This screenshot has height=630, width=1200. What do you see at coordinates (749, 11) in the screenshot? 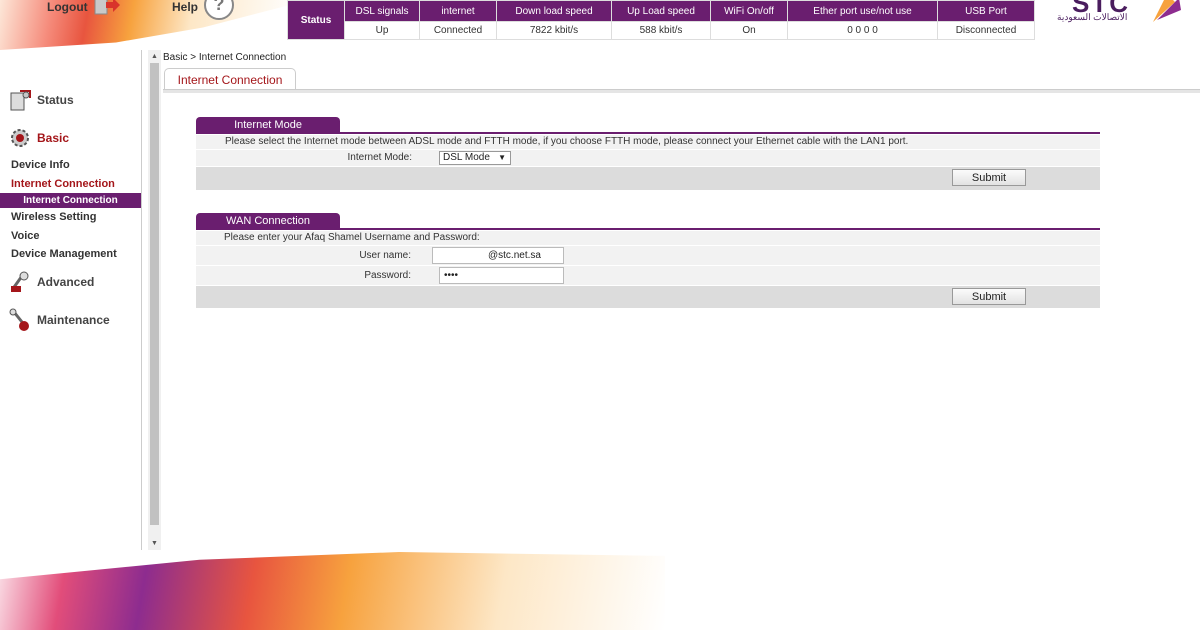
I see `status-header-wifi: WiFi On/off` at bounding box center [749, 11].